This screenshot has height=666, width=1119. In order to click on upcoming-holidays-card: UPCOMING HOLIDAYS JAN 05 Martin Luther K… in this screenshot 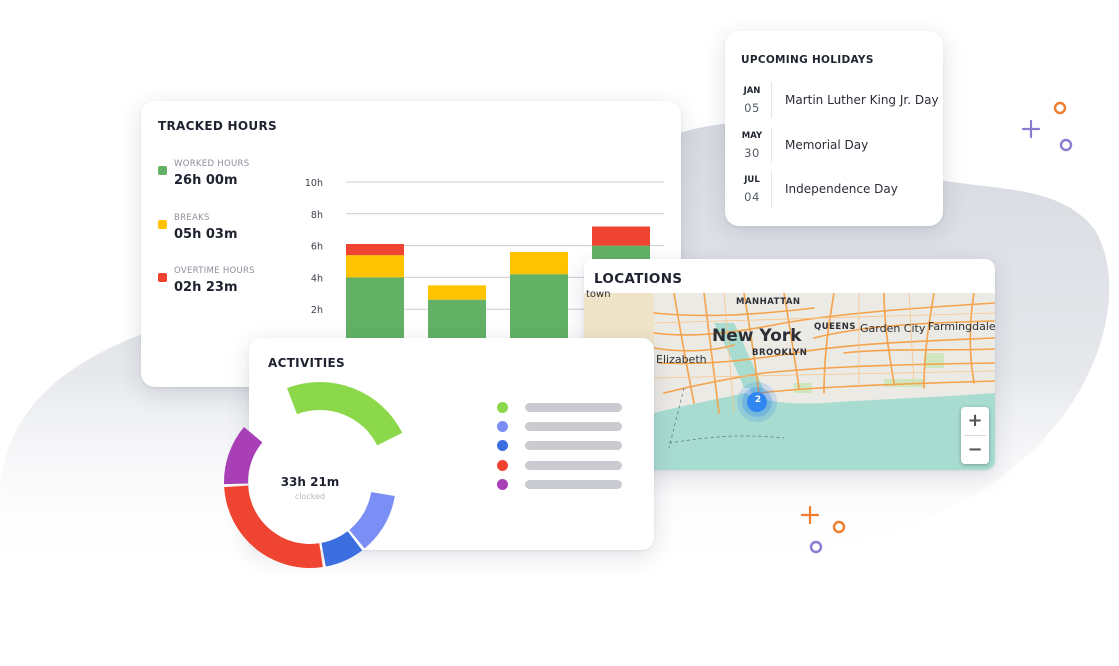, I will do `click(834, 128)`.